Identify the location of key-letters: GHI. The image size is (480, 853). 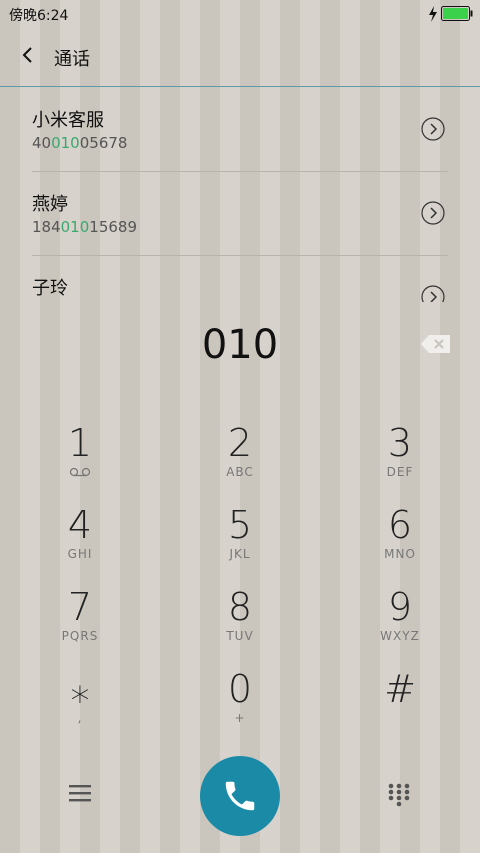
(80, 554).